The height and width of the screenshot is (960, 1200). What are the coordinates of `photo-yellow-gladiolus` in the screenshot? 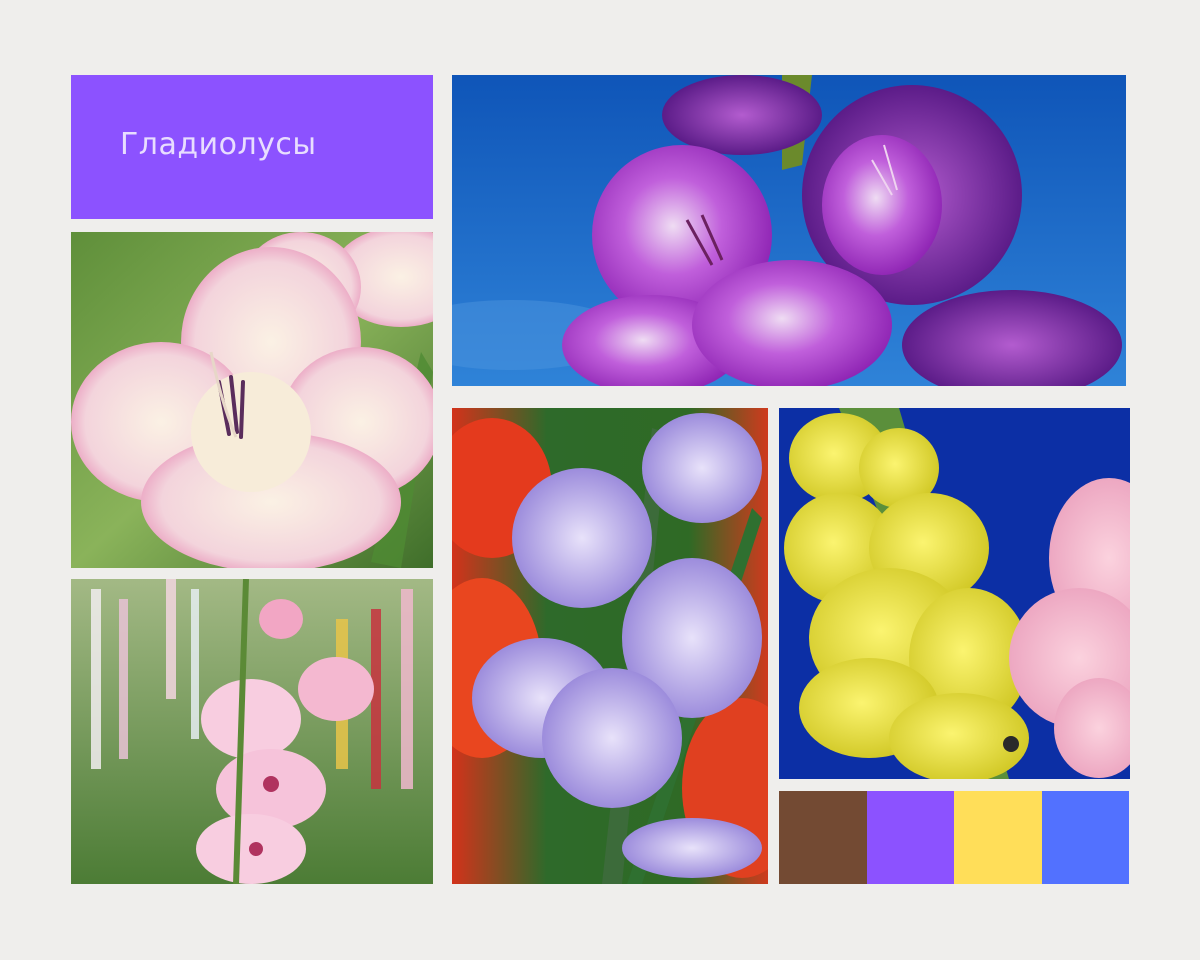 It's located at (954, 593).